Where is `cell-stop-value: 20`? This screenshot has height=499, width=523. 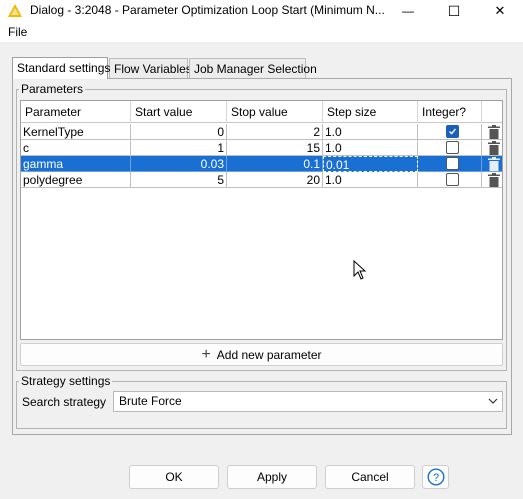 cell-stop-value: 20 is located at coordinates (275, 180).